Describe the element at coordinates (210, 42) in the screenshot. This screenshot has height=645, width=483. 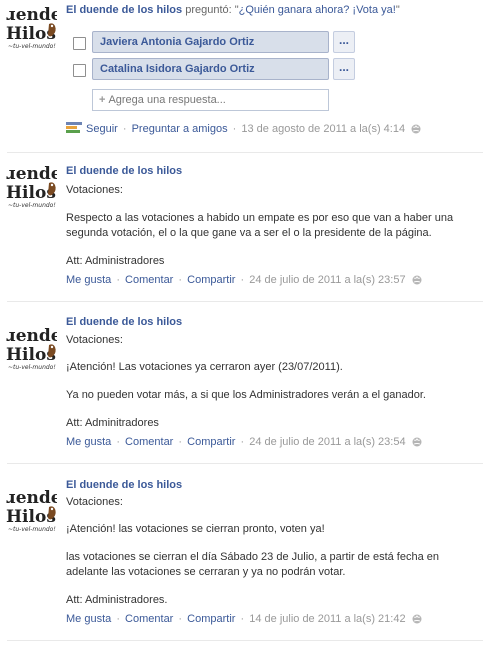
I see `poll-option: Javiera Antonia Gajardo Ortiz` at that location.